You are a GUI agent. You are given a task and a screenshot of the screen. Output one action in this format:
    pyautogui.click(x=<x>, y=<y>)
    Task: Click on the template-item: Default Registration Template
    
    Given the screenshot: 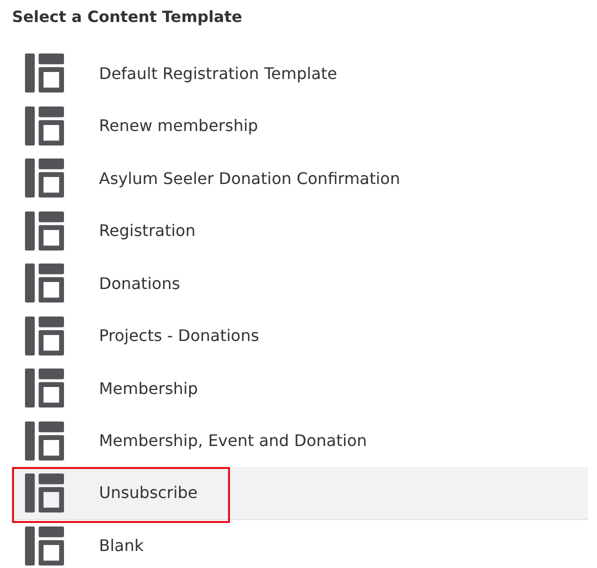 What is the action you would take?
    pyautogui.click(x=300, y=73)
    